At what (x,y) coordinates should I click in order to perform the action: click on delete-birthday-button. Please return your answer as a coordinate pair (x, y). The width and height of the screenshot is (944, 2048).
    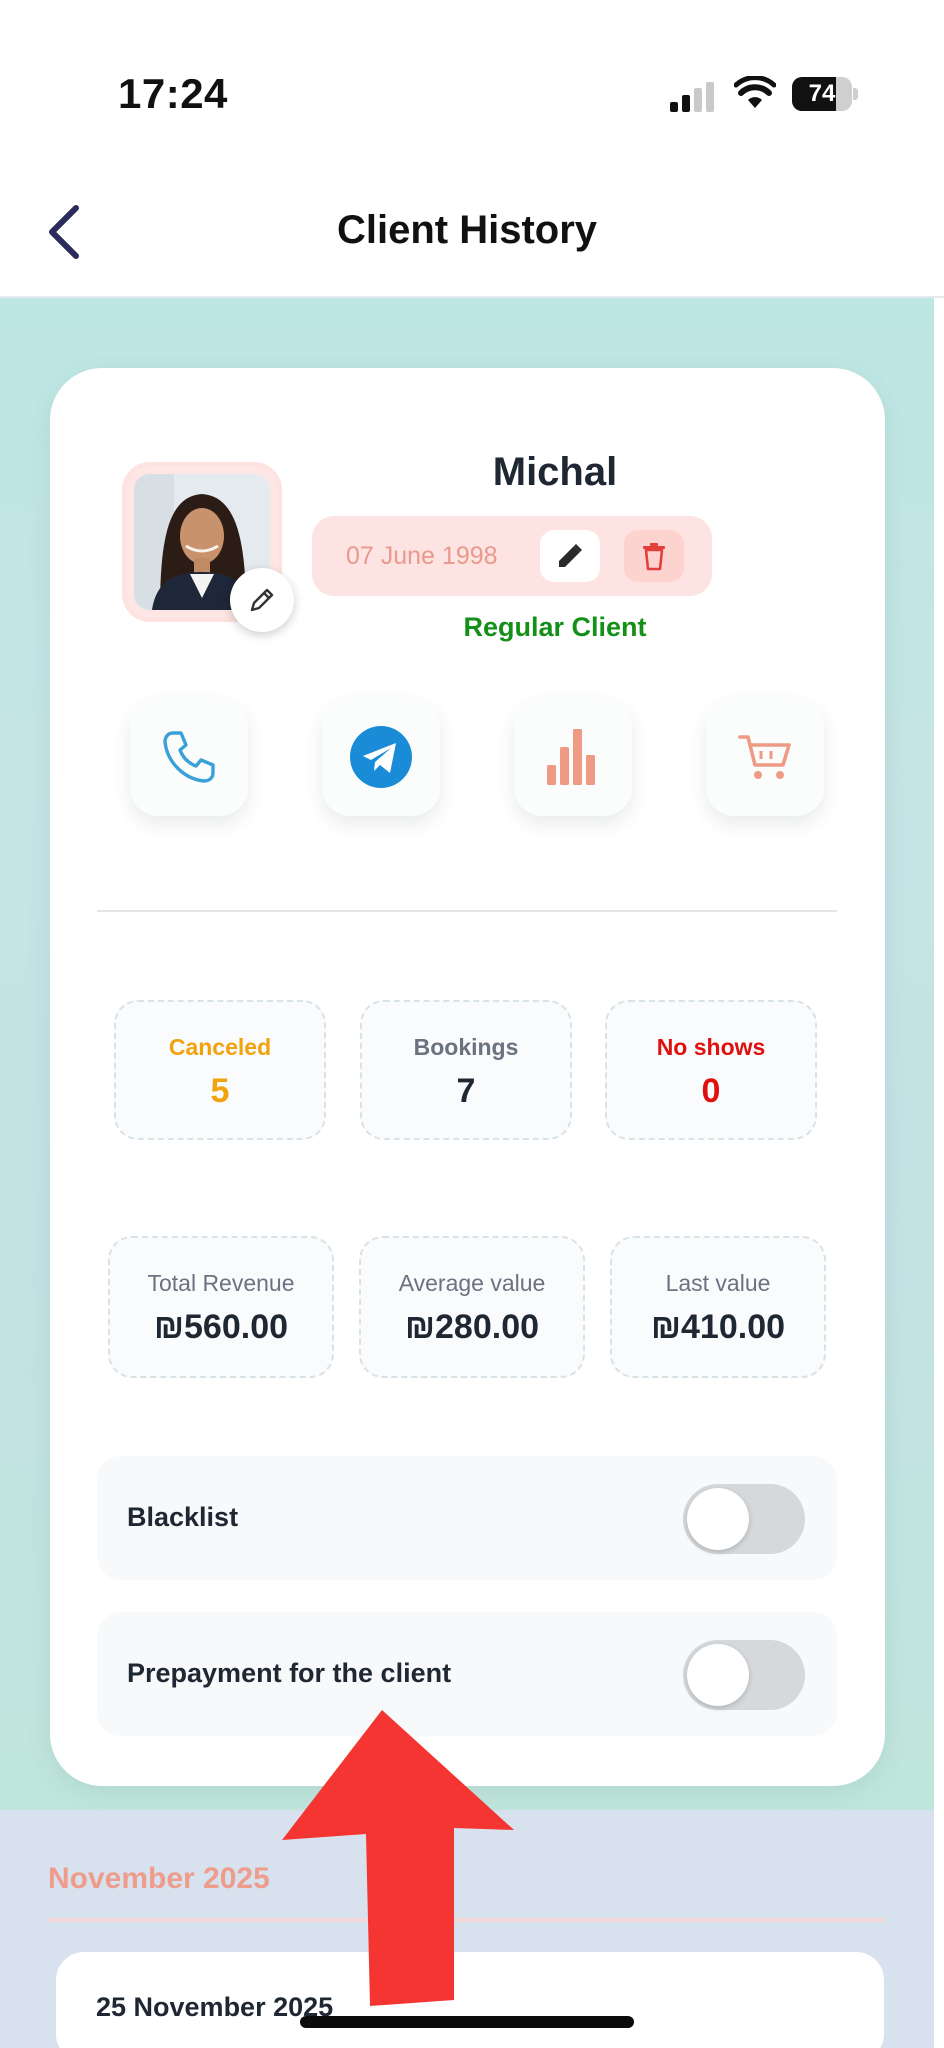
    Looking at the image, I should click on (654, 556).